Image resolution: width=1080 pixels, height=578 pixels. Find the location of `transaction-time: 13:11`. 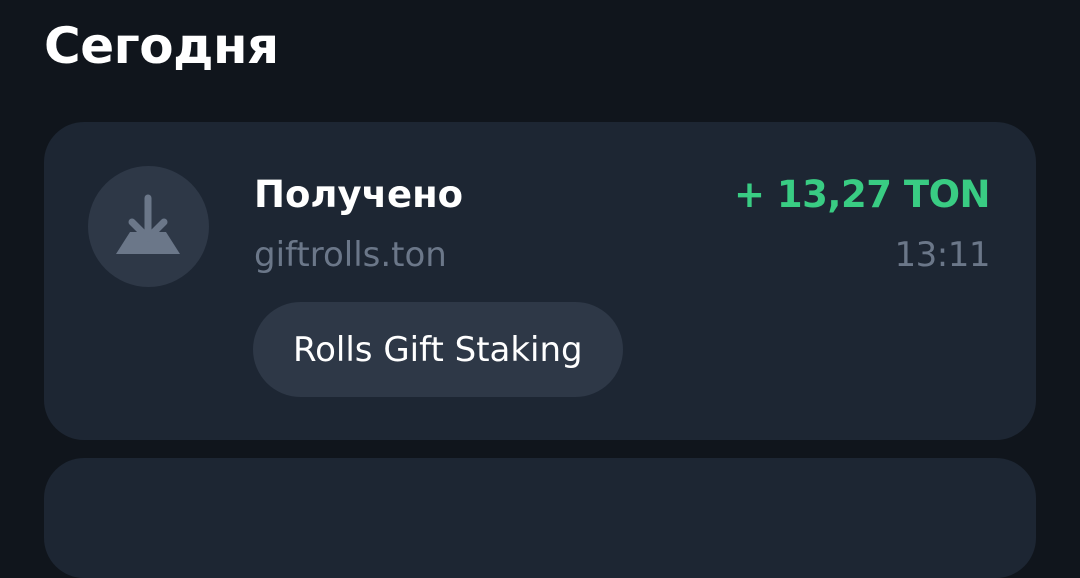

transaction-time: 13:11 is located at coordinates (942, 255).